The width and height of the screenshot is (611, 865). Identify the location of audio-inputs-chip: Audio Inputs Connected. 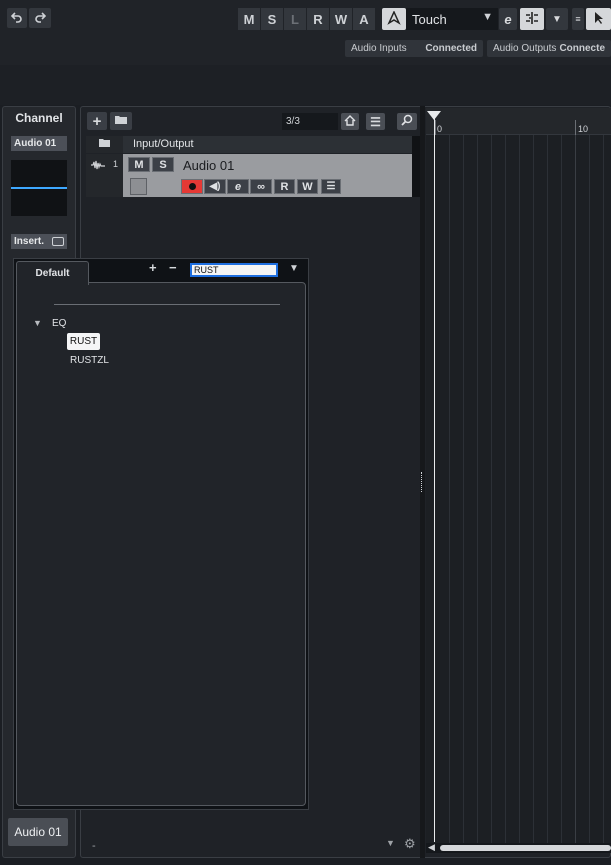
(414, 48).